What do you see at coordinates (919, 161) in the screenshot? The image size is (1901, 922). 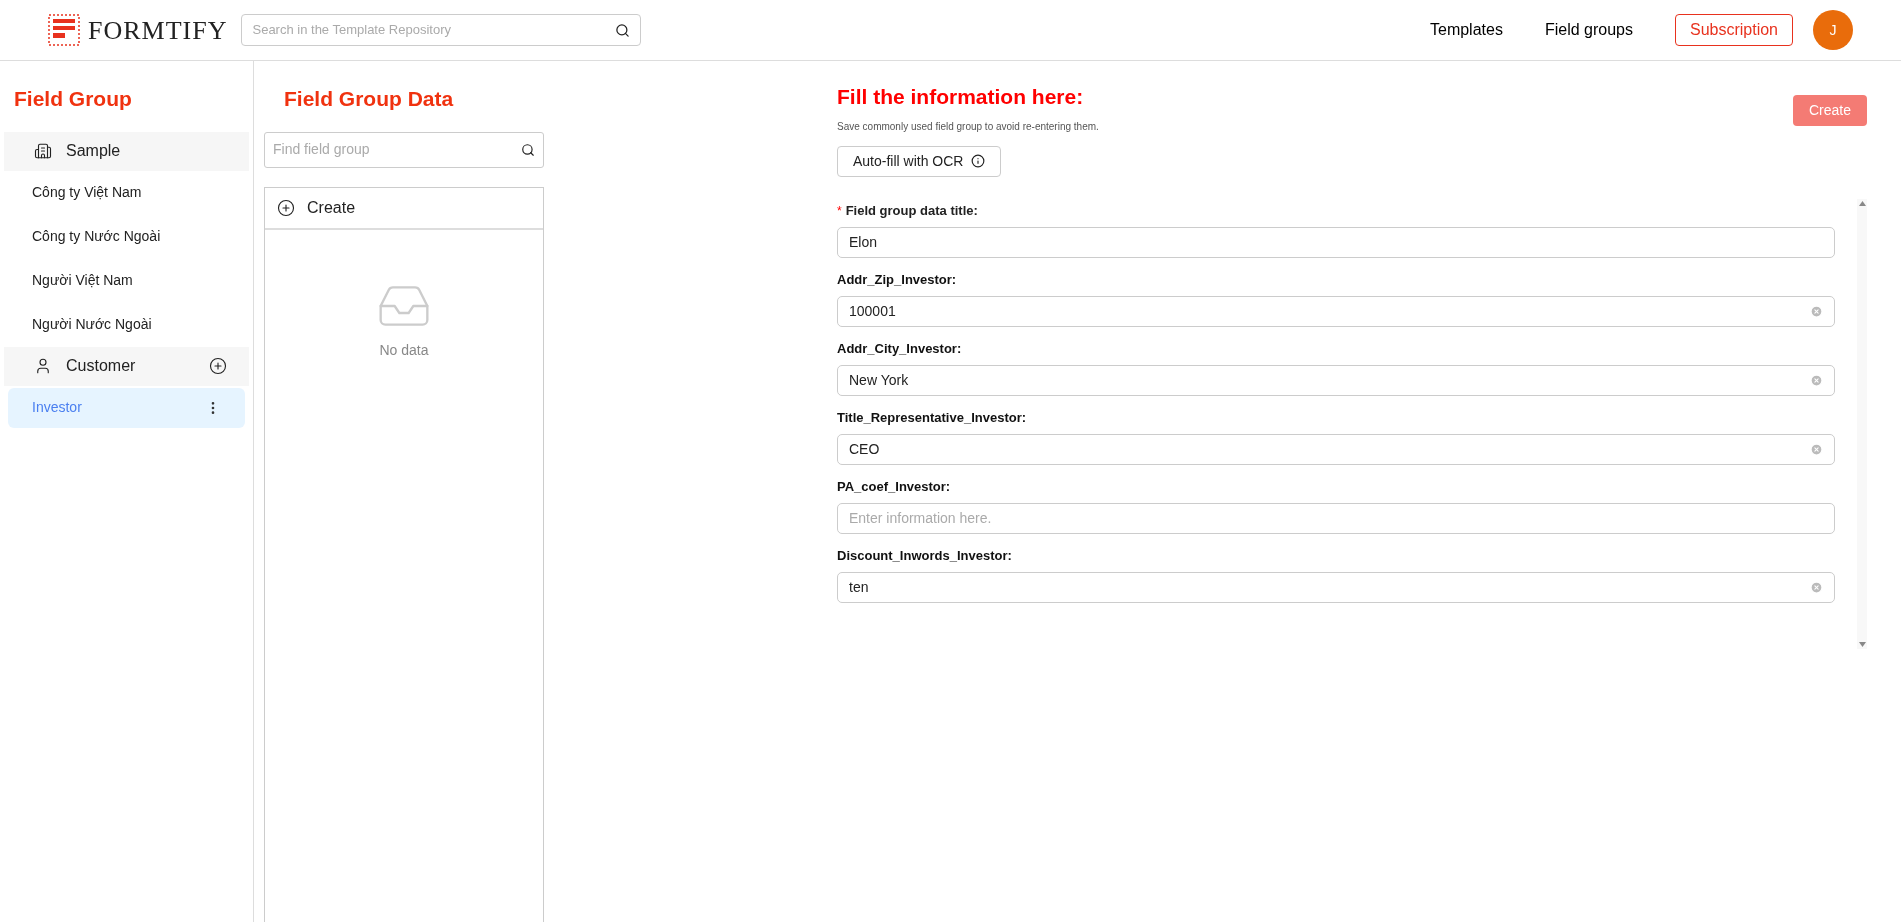 I see `ocr-button: Auto-fill with OCR` at bounding box center [919, 161].